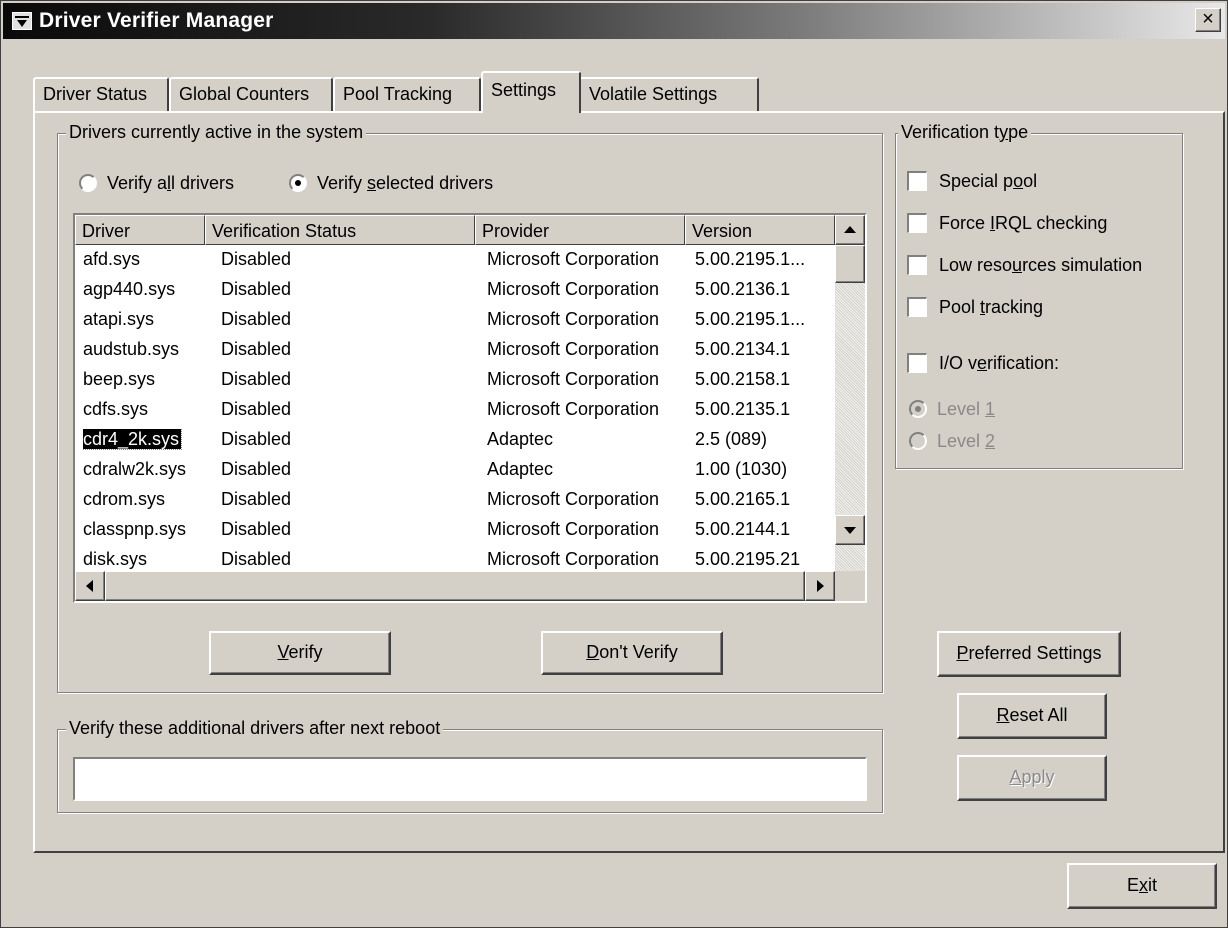 The width and height of the screenshot is (1228, 928). Describe the element at coordinates (142, 259) in the screenshot. I see `cell-driver: afd.sys` at that location.